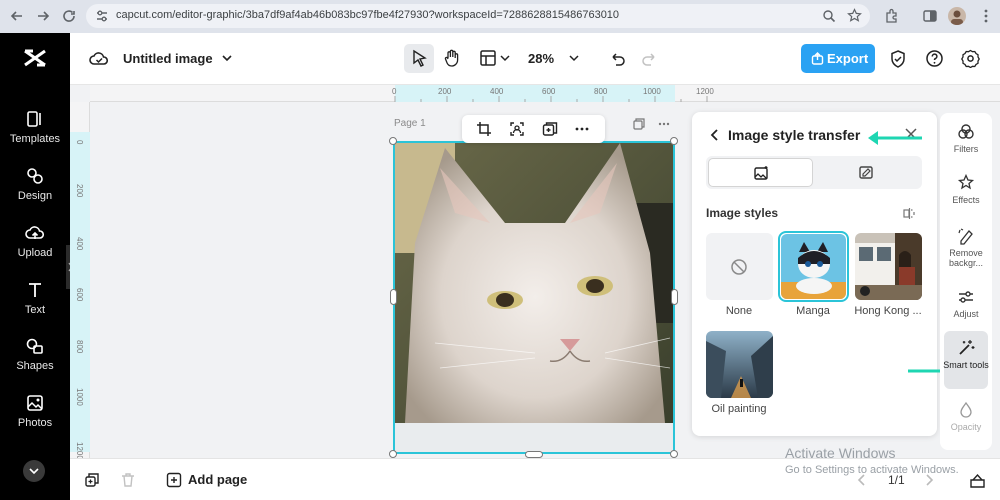 The height and width of the screenshot is (500, 1000). What do you see at coordinates (582, 129) in the screenshot?
I see `more-options-icon` at bounding box center [582, 129].